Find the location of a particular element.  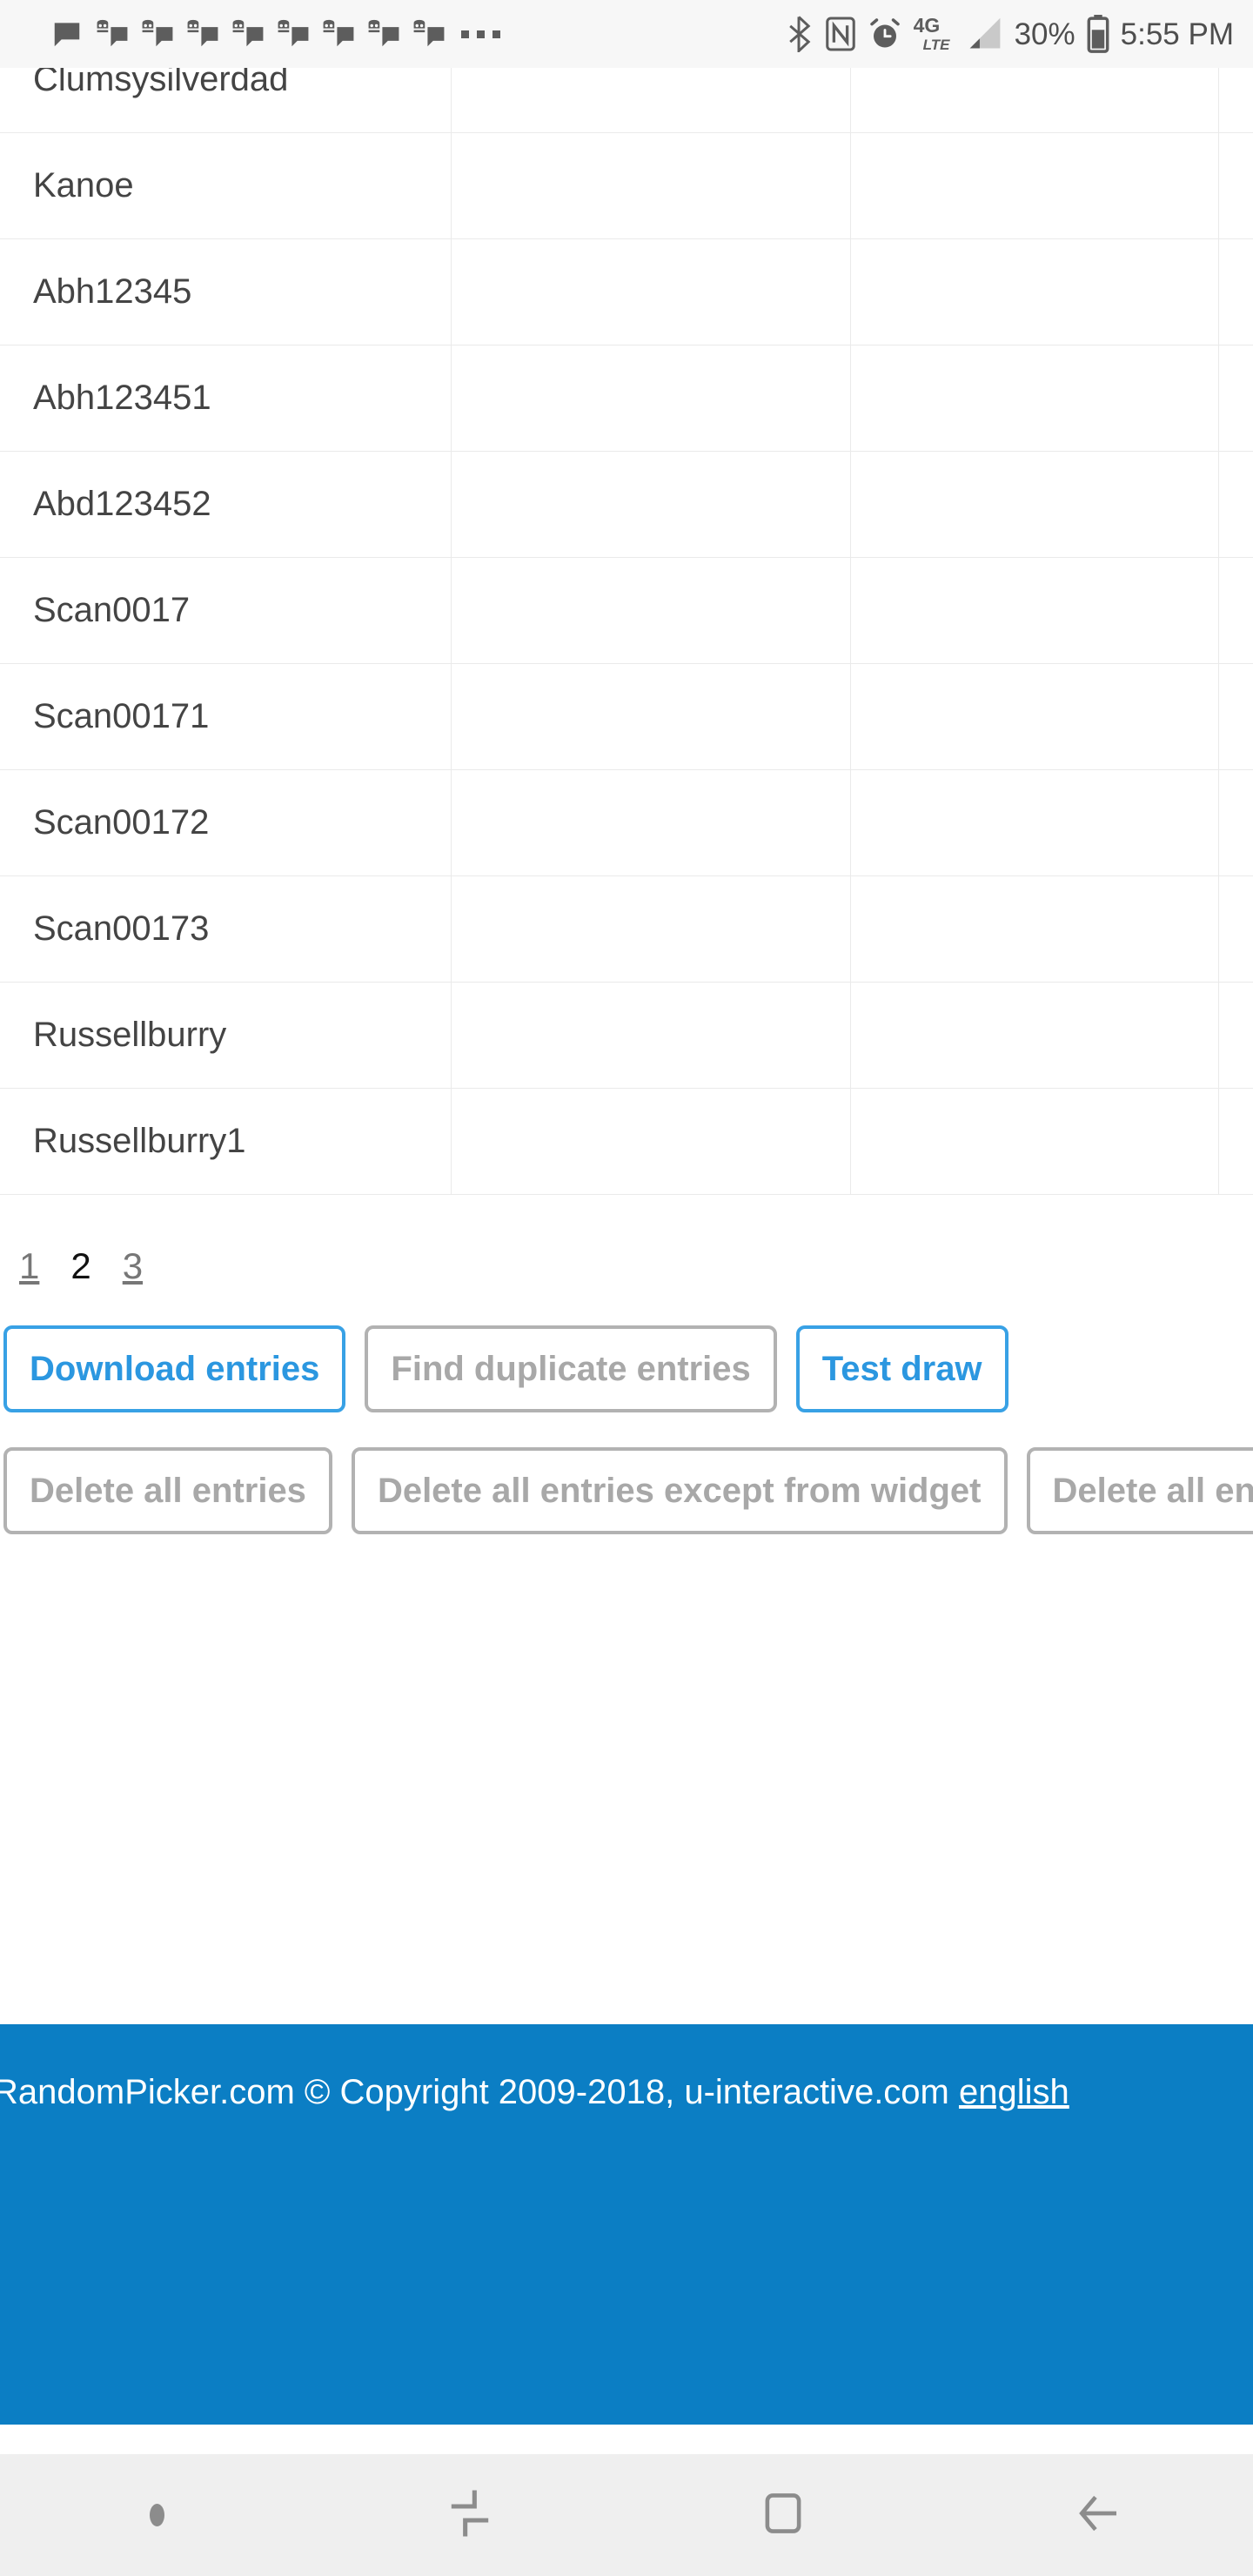

entry-name-cell: Scan00172 is located at coordinates (226, 823).